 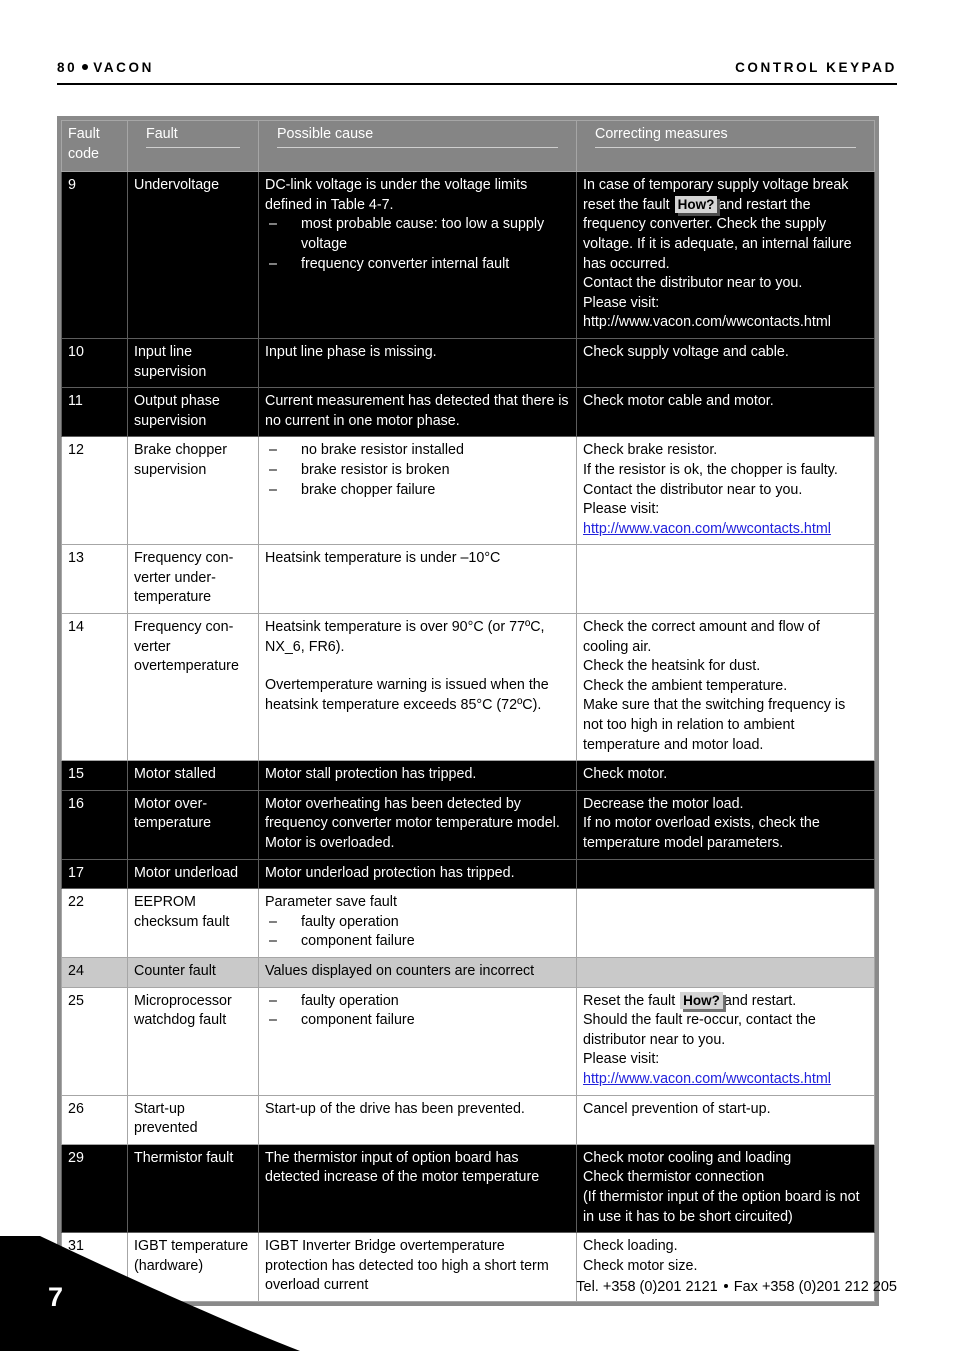 What do you see at coordinates (621, 1059) in the screenshot?
I see `measure-visit-label: Please visit:` at bounding box center [621, 1059].